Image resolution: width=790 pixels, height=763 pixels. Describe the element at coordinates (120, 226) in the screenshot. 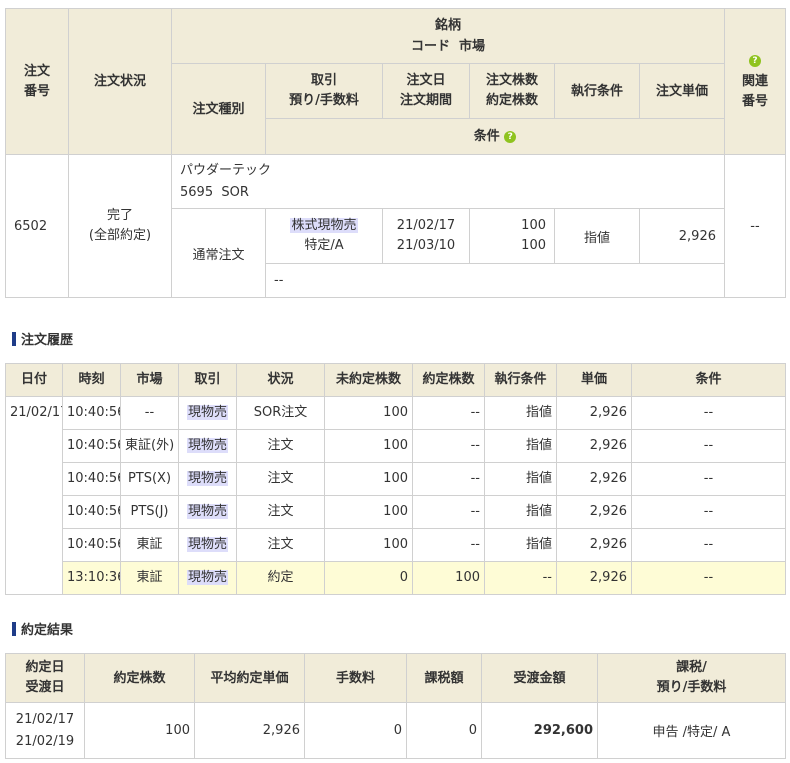

I see `order-status-cell: 完了 (全部約定)` at that location.